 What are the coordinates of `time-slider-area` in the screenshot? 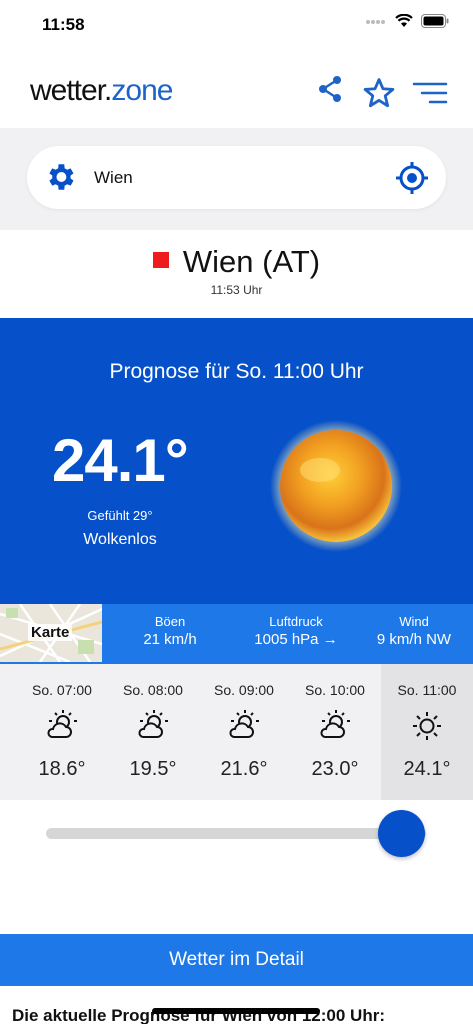 It's located at (236, 867).